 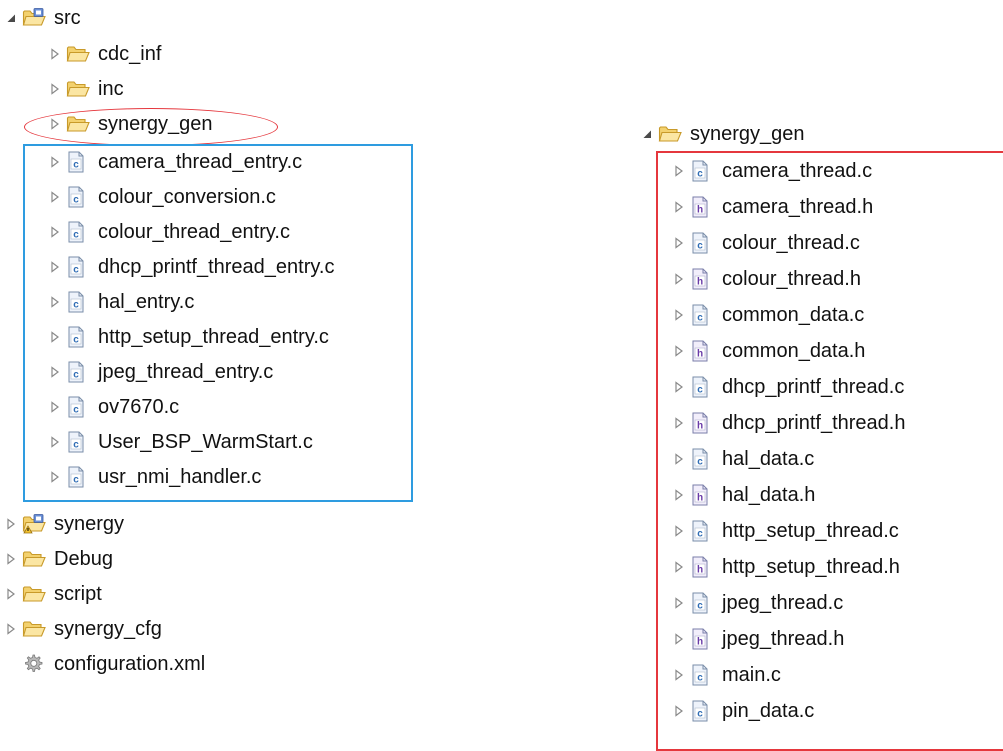 What do you see at coordinates (152, 477) in the screenshot?
I see `tree-item-file: usr_nmi_handler.c` at bounding box center [152, 477].